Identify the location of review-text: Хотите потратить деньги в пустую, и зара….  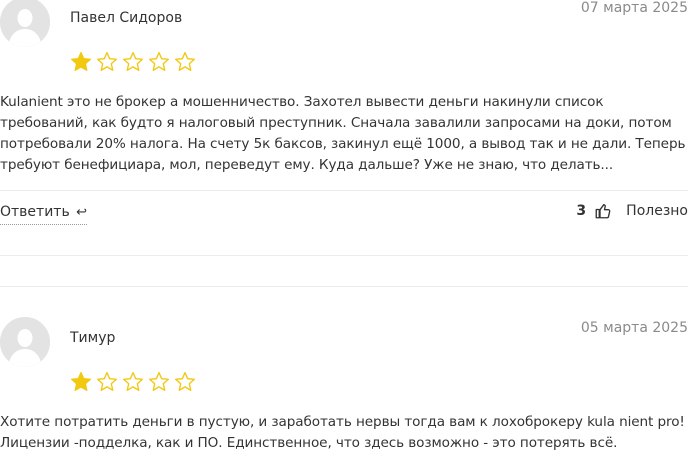
(342, 432).